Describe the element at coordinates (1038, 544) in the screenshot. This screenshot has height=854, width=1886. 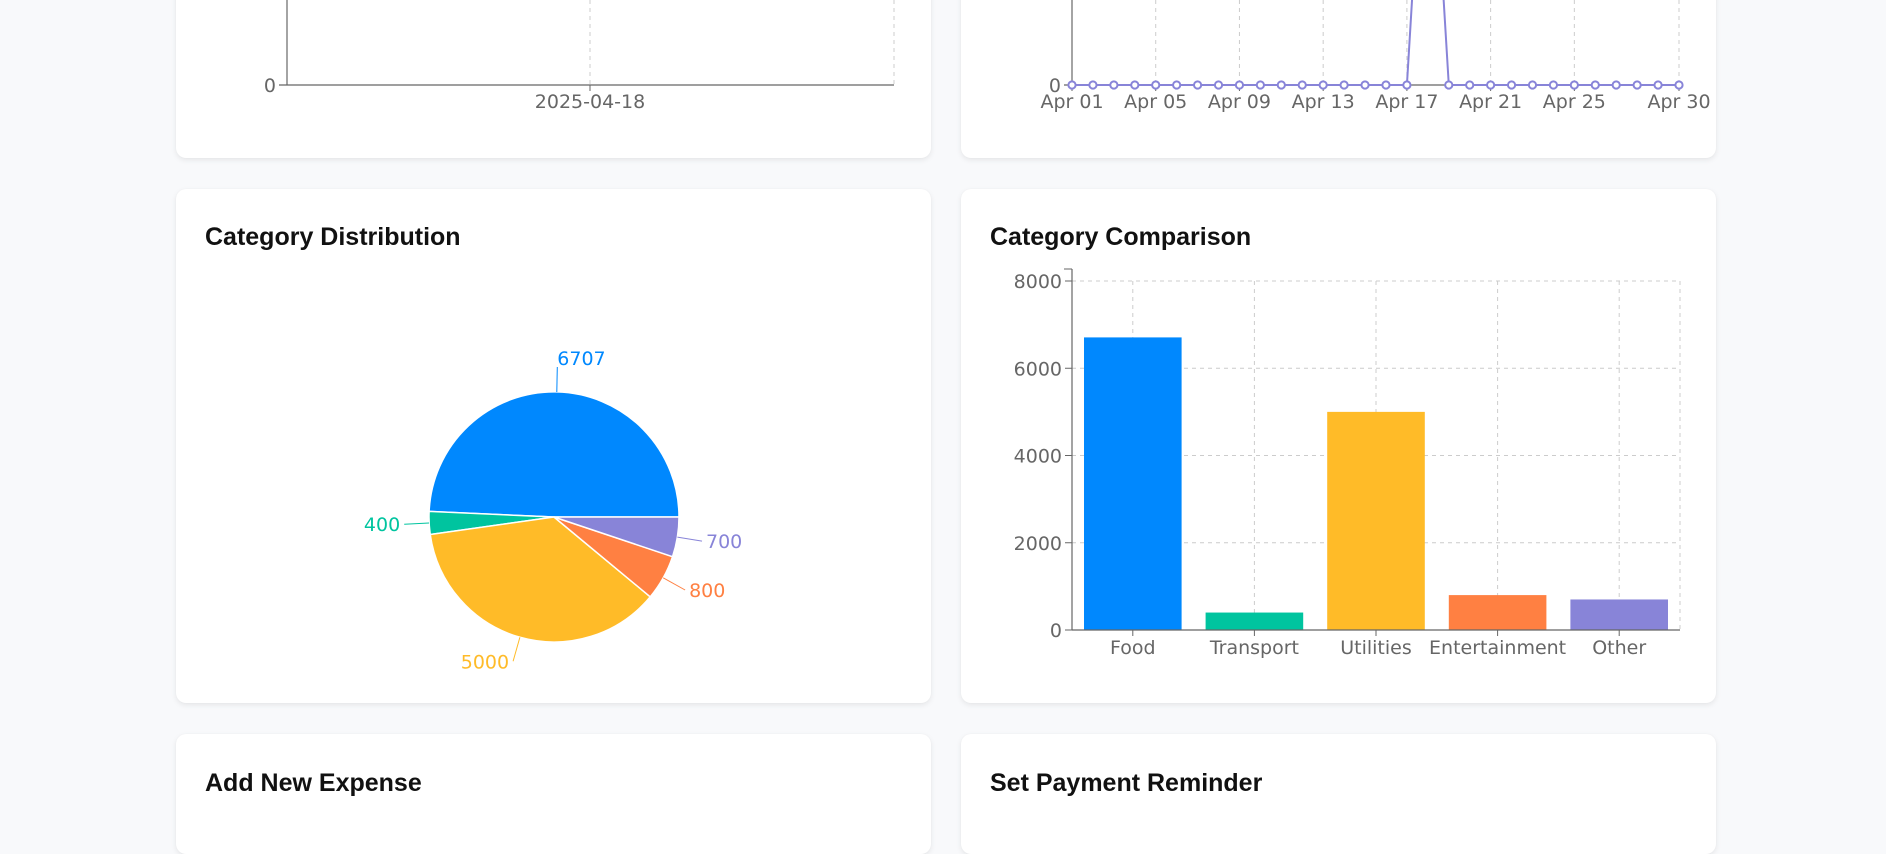
I see `bar-y-tick-label: 2000` at that location.